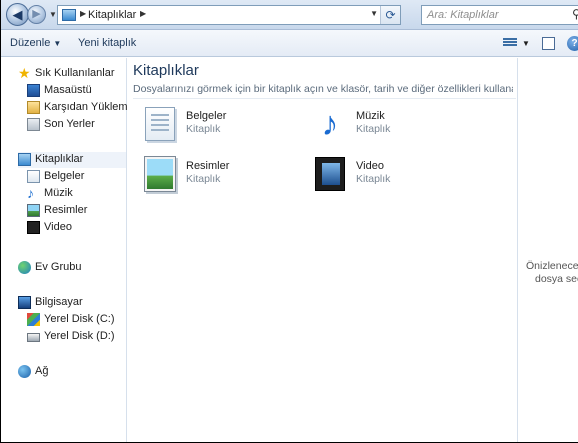  What do you see at coordinates (66, 210) in the screenshot?
I see `nav-pictures-label: Resimler` at bounding box center [66, 210].